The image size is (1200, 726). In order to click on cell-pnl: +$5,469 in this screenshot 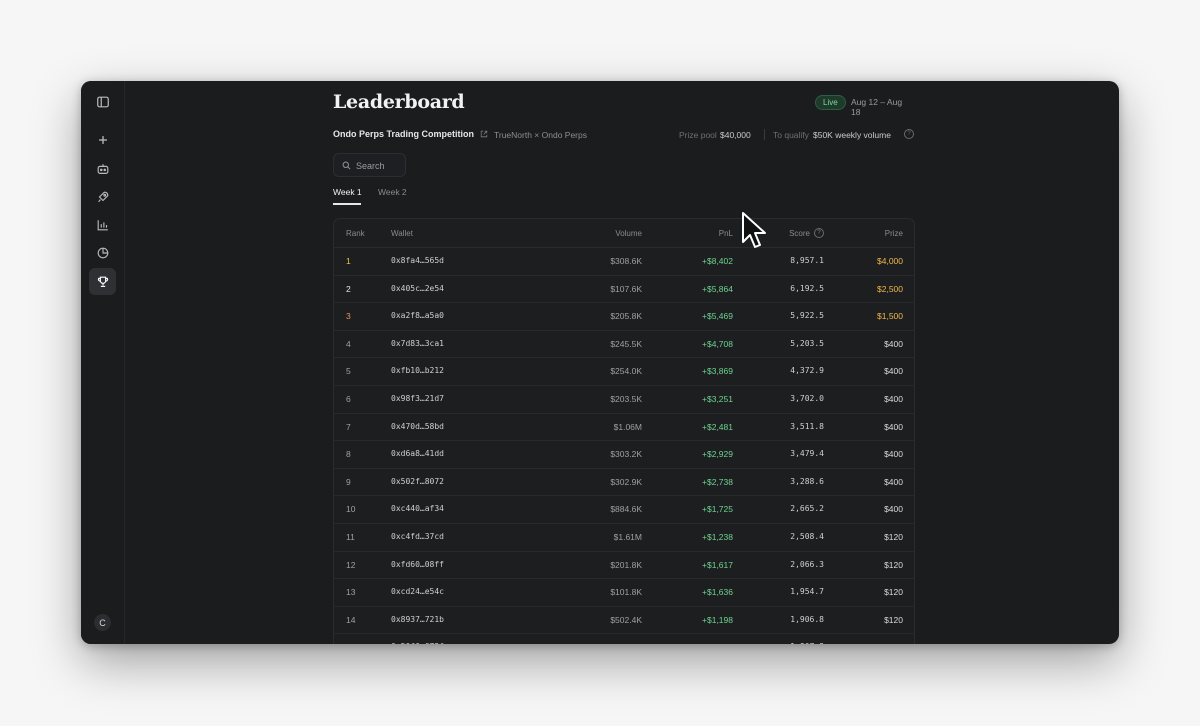, I will do `click(717, 316)`.